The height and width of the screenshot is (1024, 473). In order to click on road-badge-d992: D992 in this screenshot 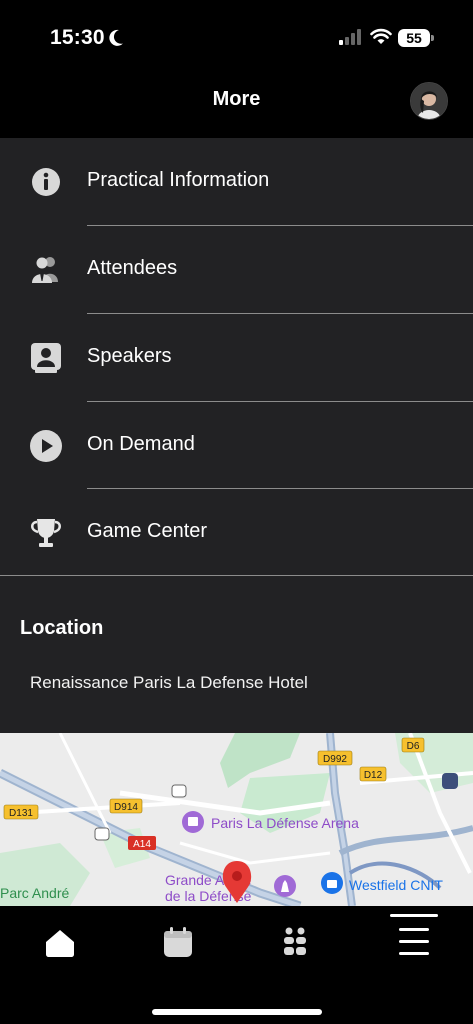, I will do `click(335, 758)`.